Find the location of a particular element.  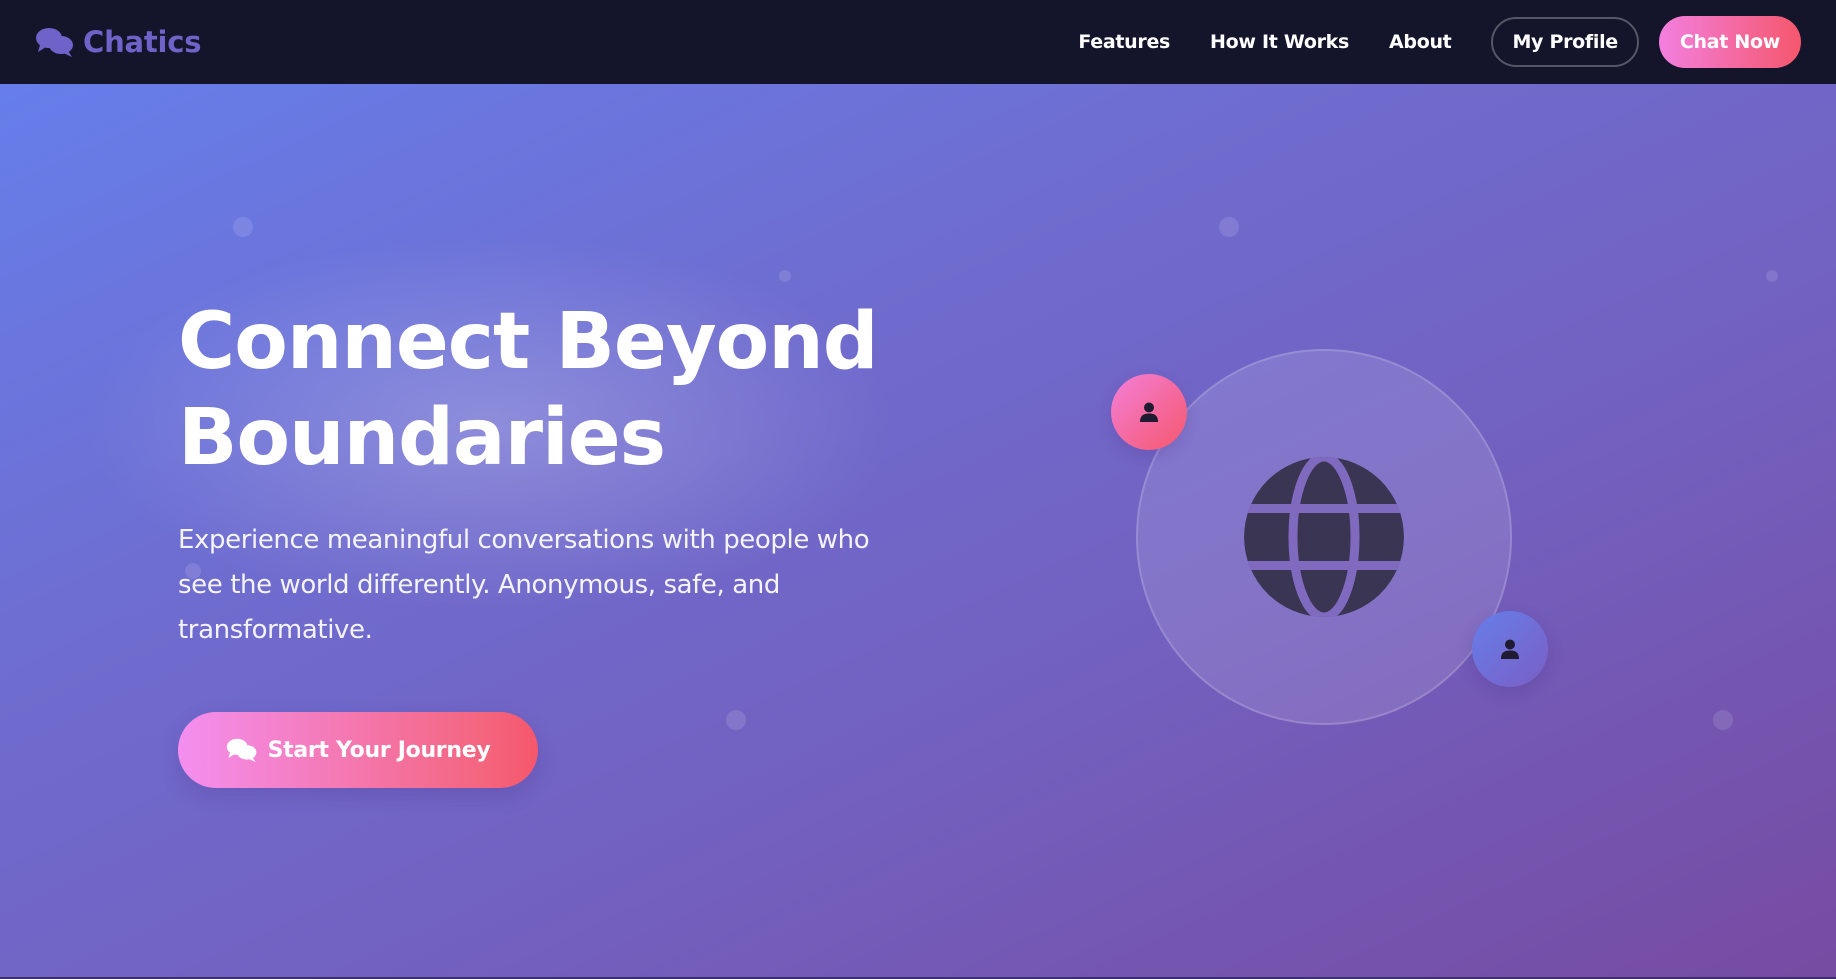

globe-circle is located at coordinates (1324, 537).